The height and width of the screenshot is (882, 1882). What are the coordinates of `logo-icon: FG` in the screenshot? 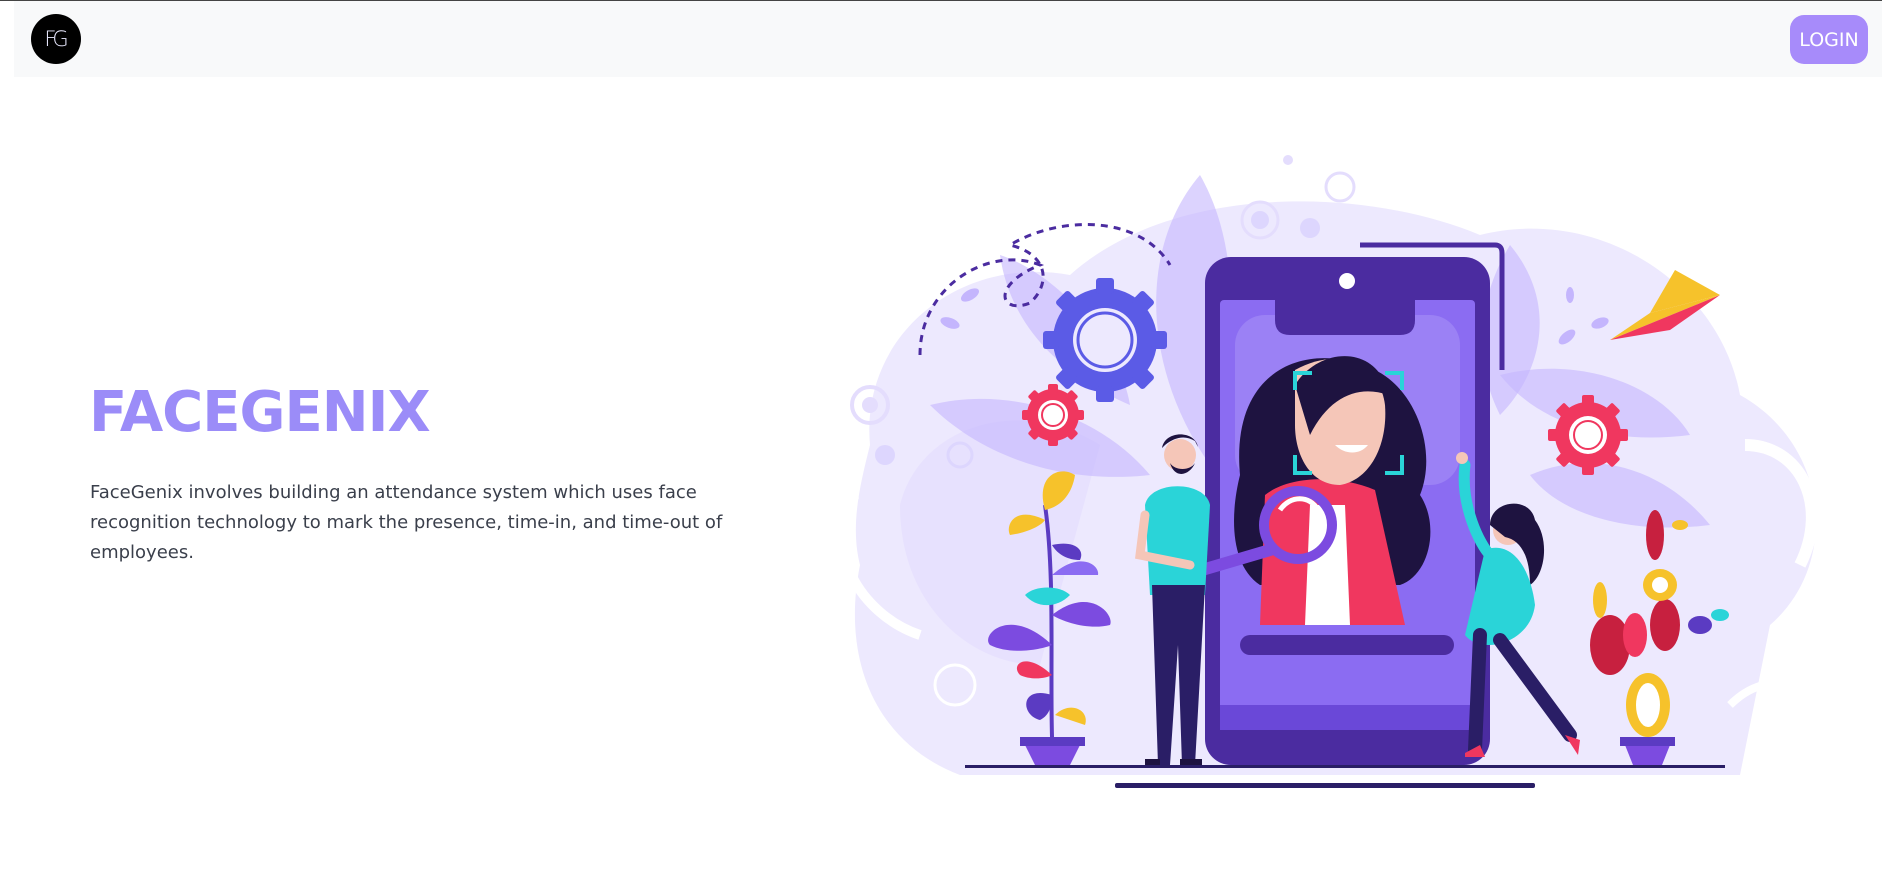 It's located at (56, 39).